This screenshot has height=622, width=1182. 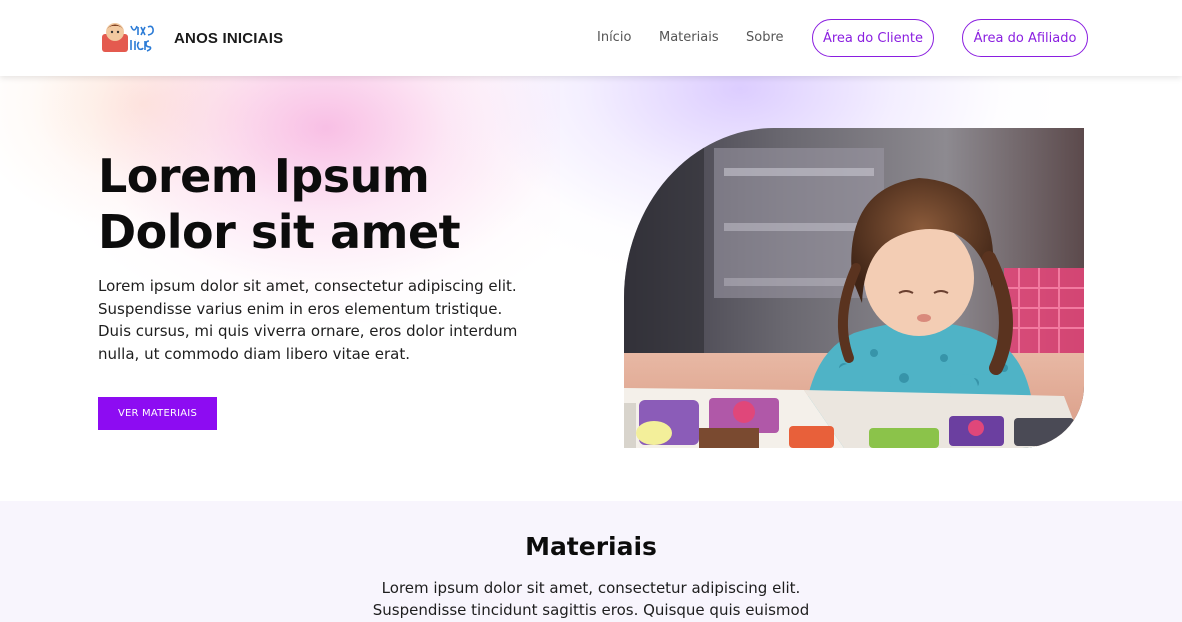 What do you see at coordinates (157, 413) in the screenshot?
I see `ver-materiais-button: VER MATERIAIS` at bounding box center [157, 413].